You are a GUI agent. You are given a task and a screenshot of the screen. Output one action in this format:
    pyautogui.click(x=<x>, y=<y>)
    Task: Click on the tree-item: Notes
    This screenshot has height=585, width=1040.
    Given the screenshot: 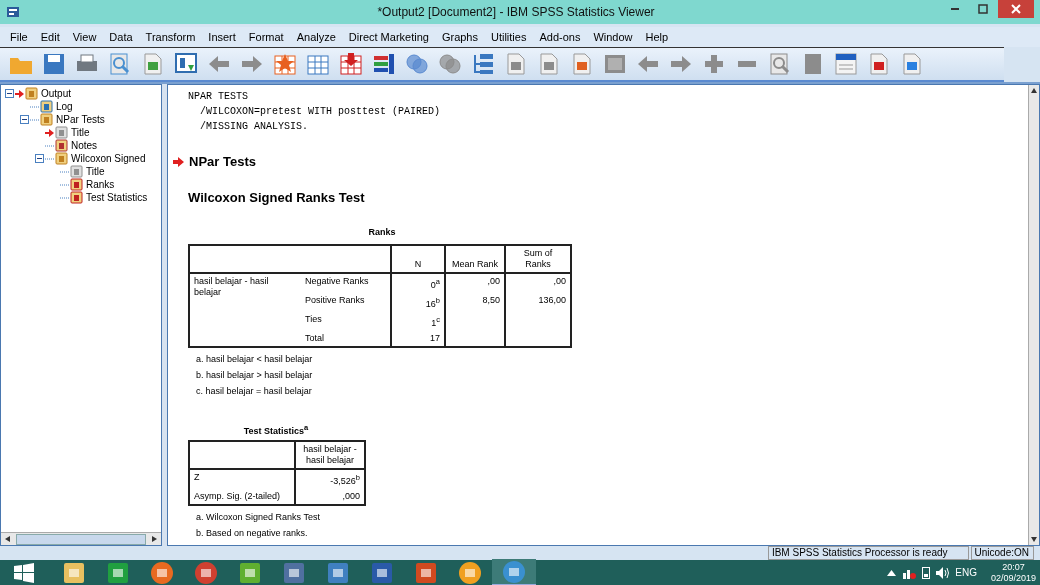 What is the action you would take?
    pyautogui.click(x=84, y=145)
    